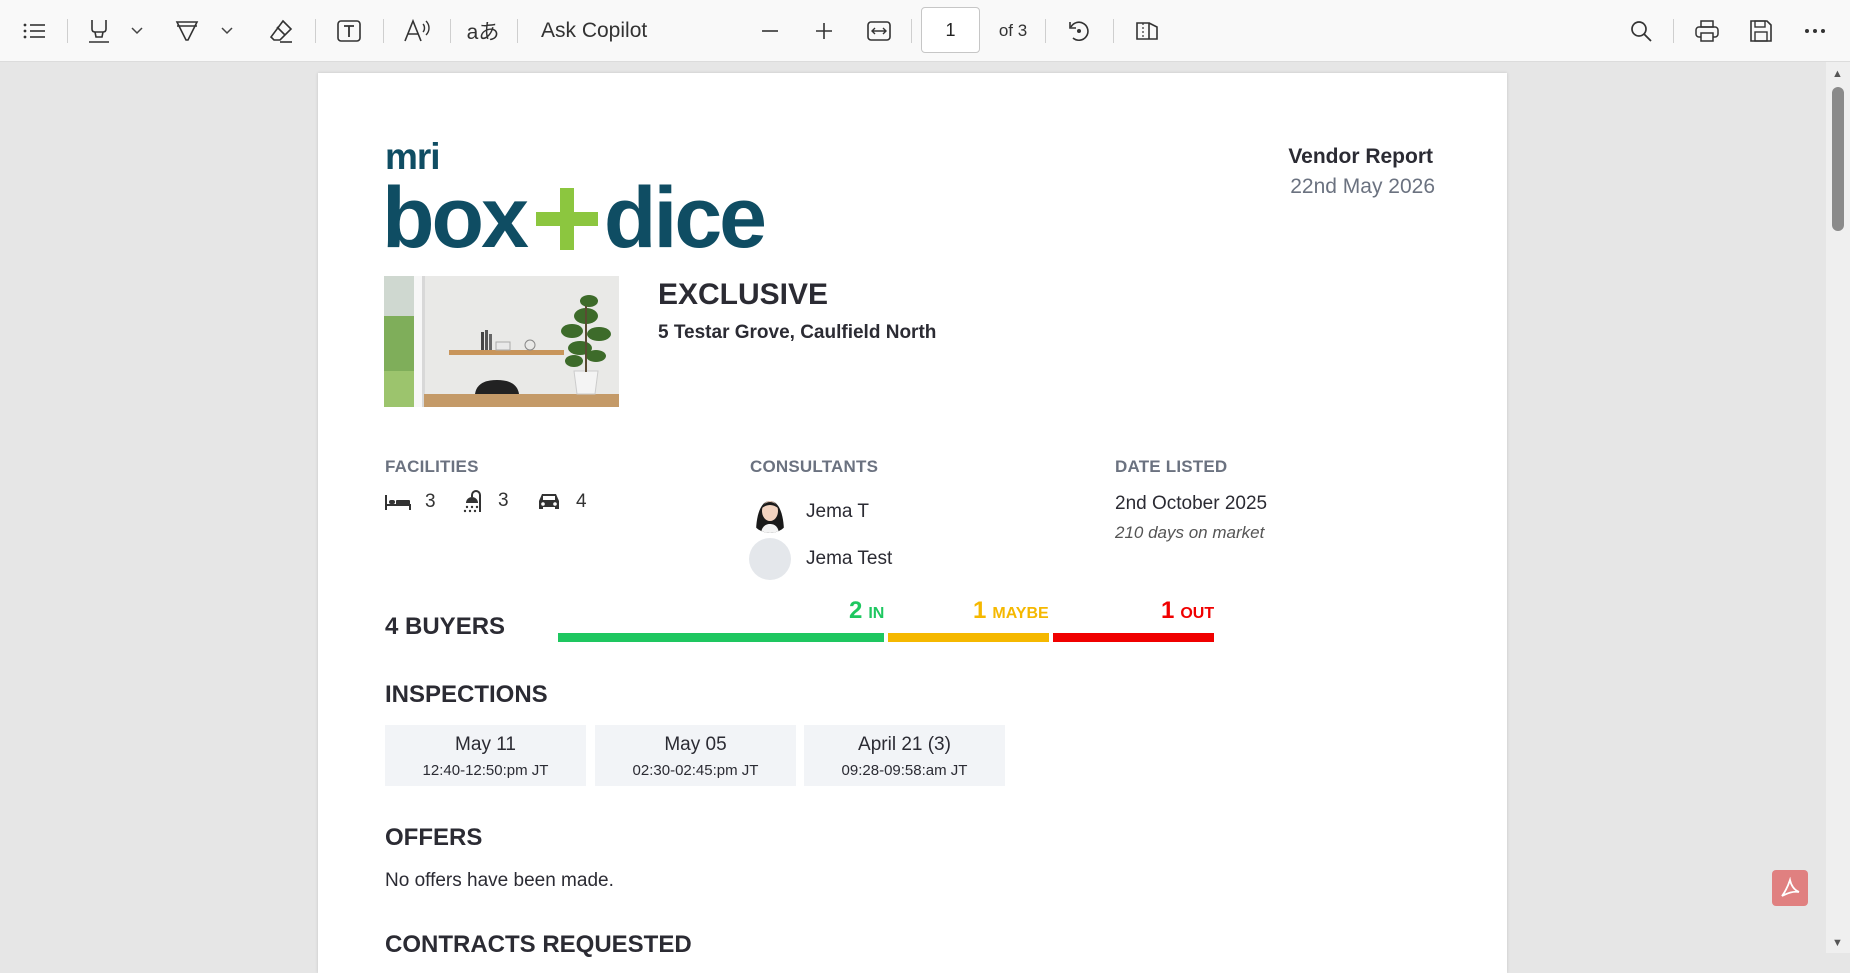  Describe the element at coordinates (99, 31) in the screenshot. I see `highlight-icon` at that location.